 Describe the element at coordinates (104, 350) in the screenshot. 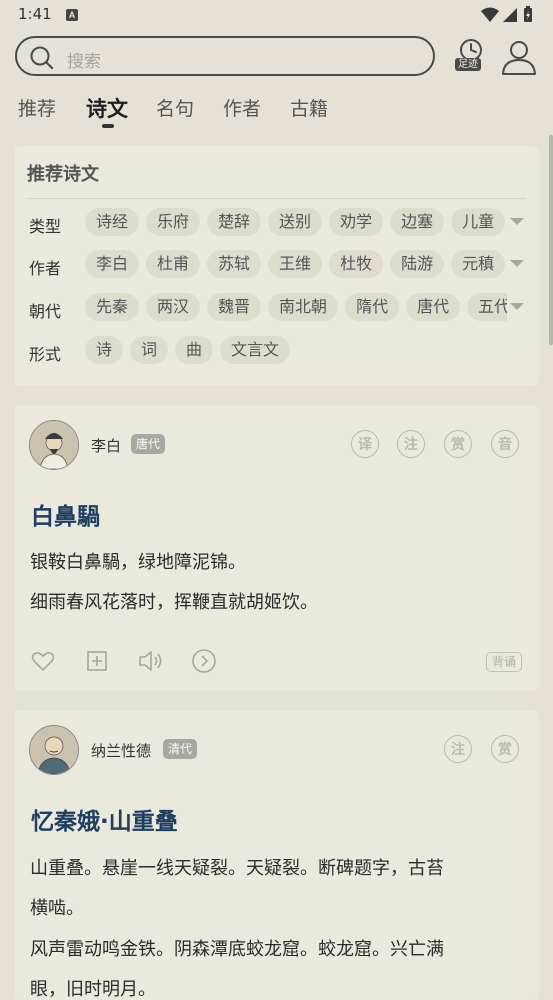

I see `filter-chip: 诗` at that location.